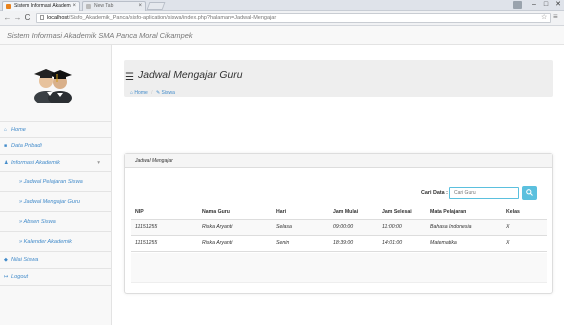 The image size is (564, 325). Describe the element at coordinates (20, 277) in the screenshot. I see `sidebar-item-label: Logout` at that location.